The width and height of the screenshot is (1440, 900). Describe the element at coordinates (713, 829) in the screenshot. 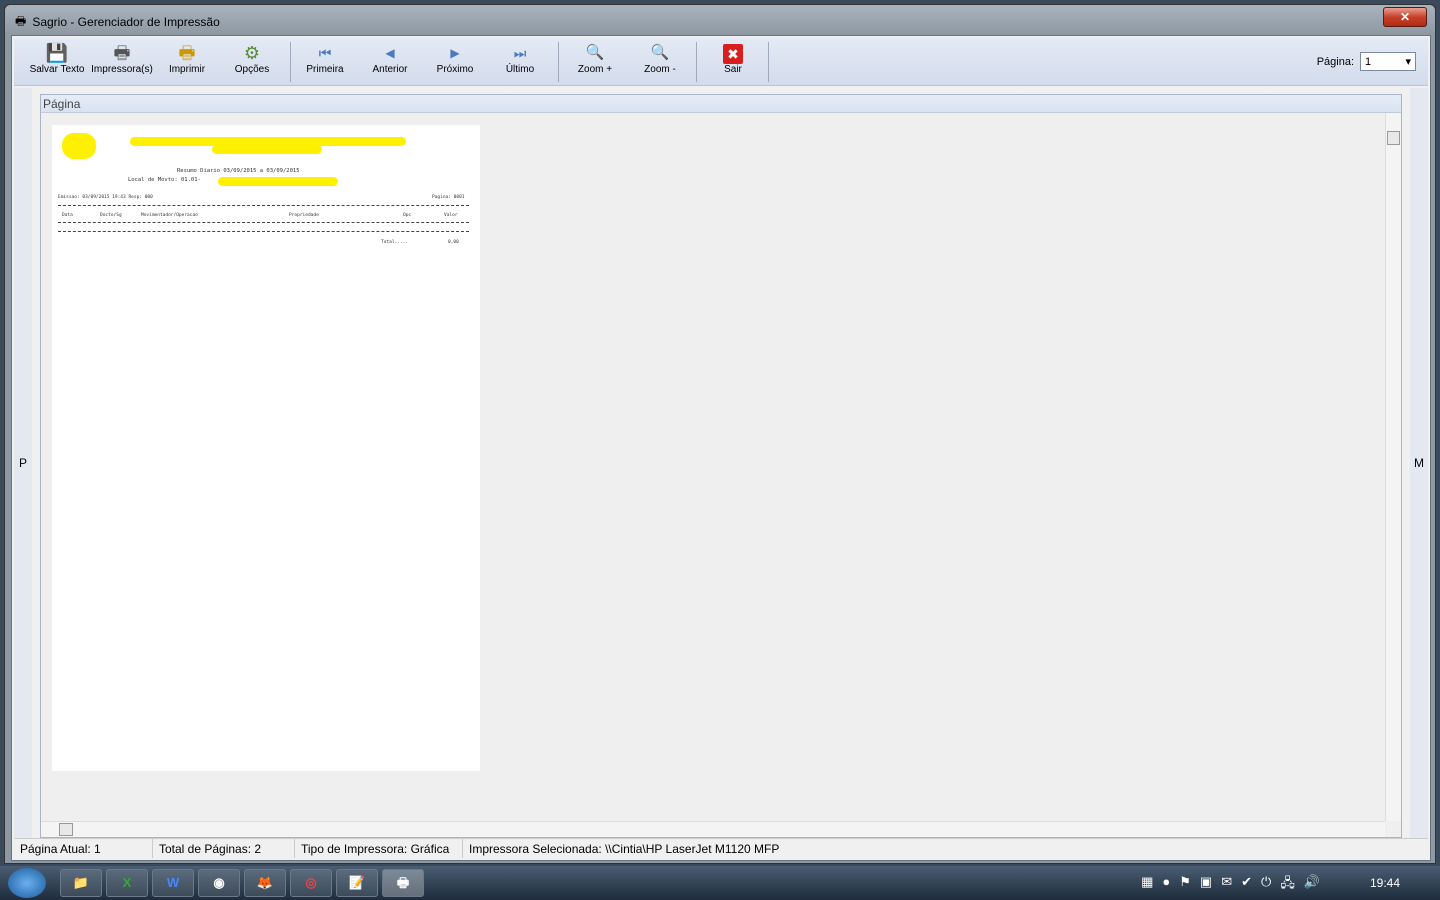

I see `horizontal-scrollbar` at that location.